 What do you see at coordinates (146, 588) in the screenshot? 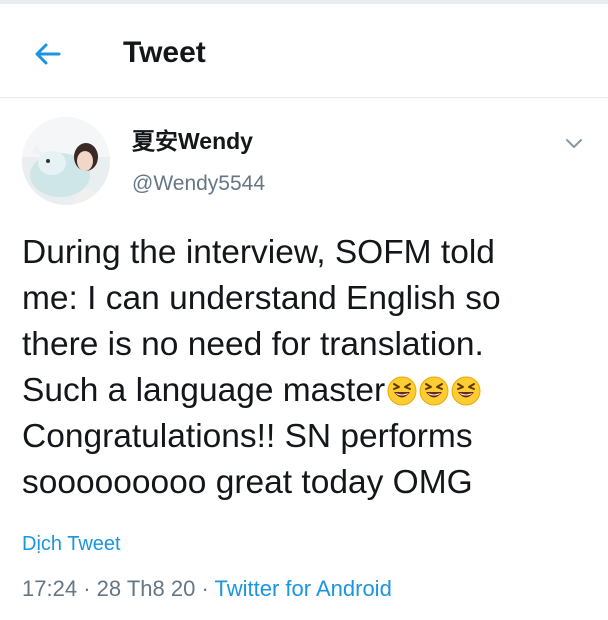
I see `tweet-date: 28 Th8 20` at bounding box center [146, 588].